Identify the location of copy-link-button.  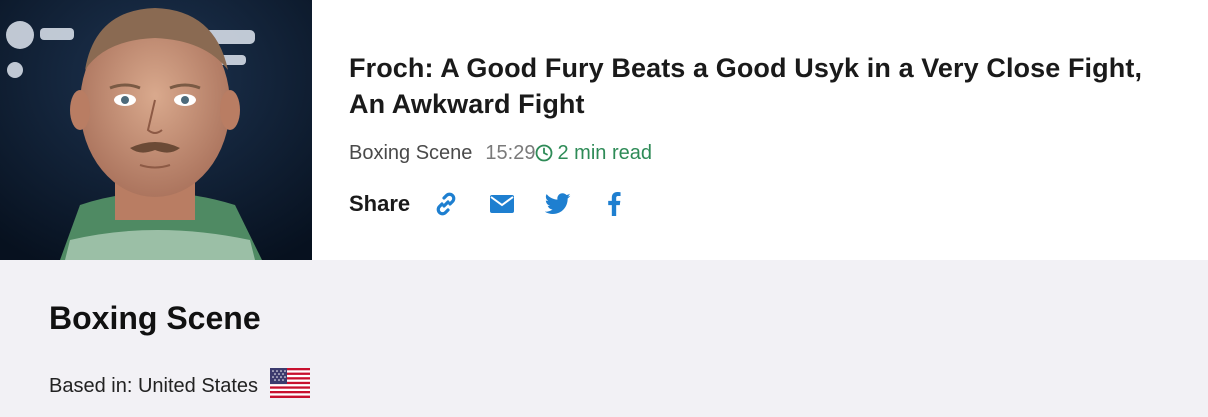
(446, 204).